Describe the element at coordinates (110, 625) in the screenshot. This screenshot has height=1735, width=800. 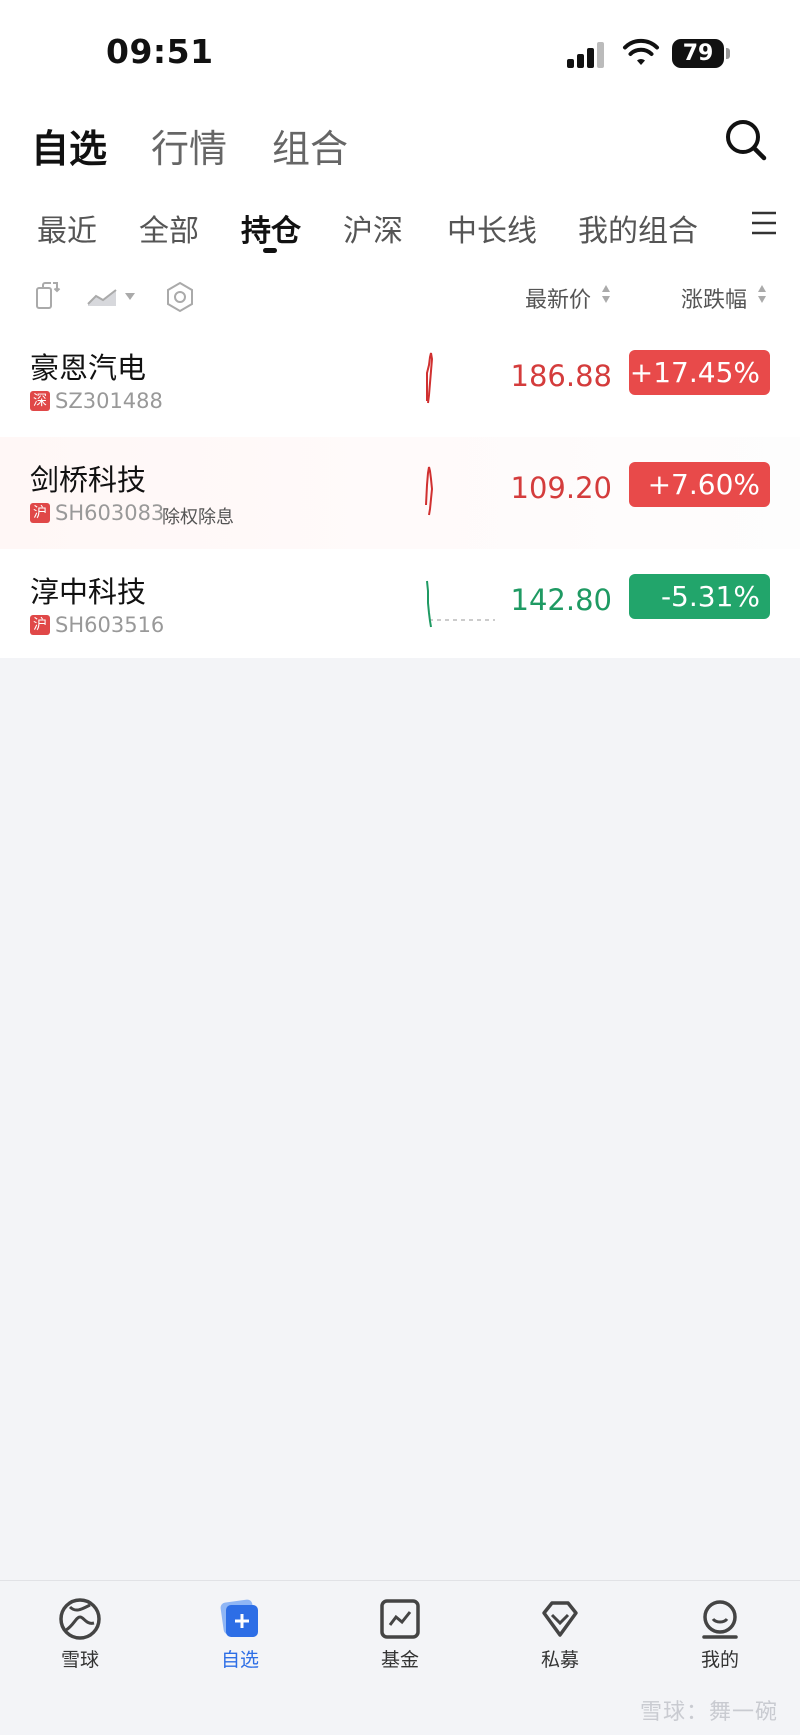
I see `stock-code: SH603516` at that location.